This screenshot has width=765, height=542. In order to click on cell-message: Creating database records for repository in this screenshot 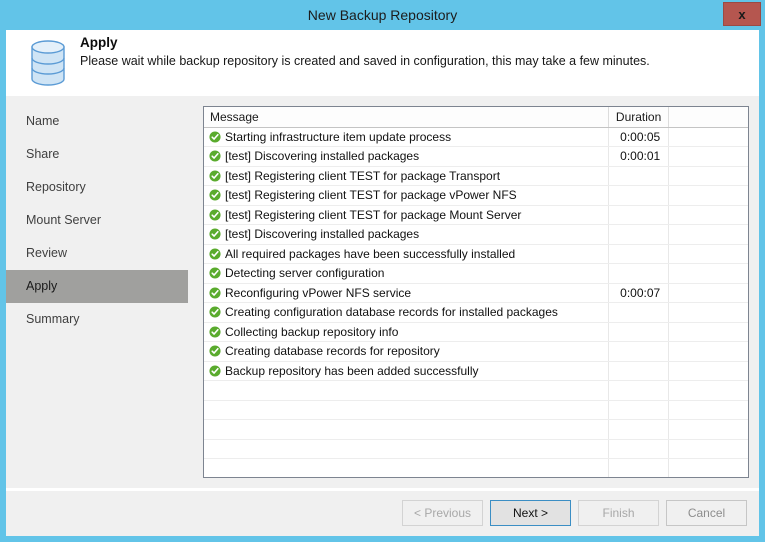, I will do `click(406, 351)`.